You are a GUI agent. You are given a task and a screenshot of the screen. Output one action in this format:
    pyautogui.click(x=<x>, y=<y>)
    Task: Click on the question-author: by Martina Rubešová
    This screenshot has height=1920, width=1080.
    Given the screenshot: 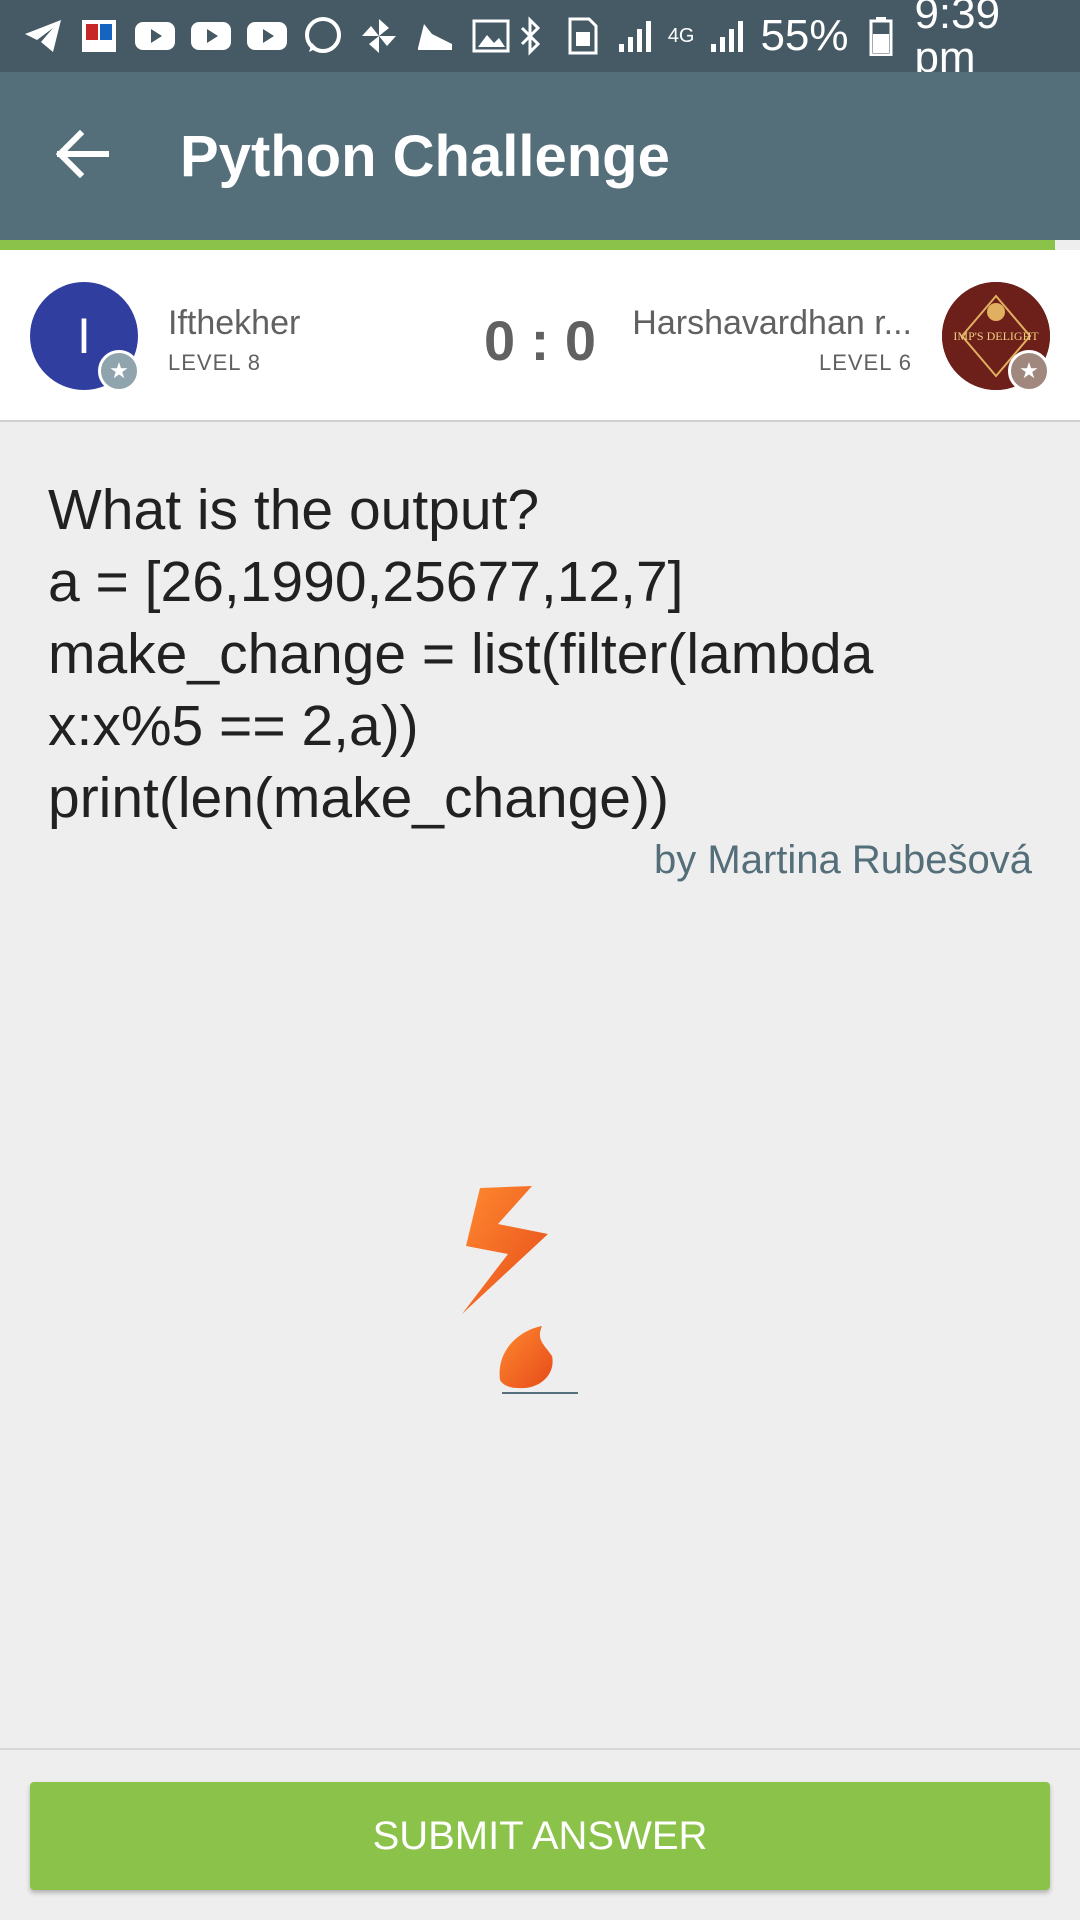 What is the action you would take?
    pyautogui.click(x=843, y=860)
    